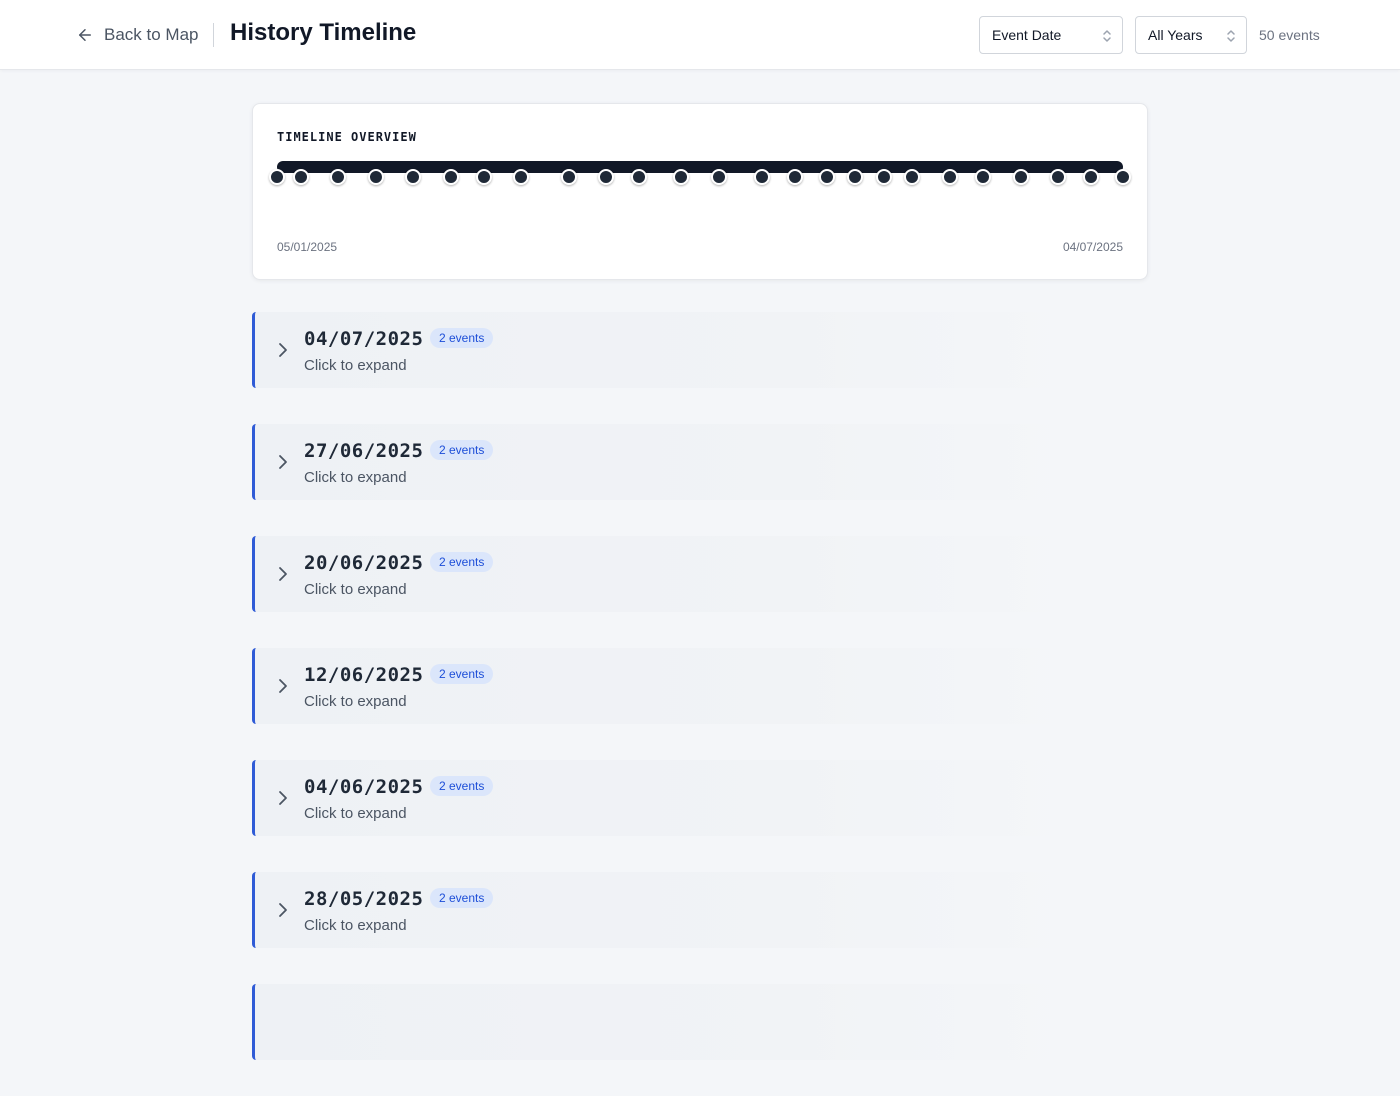 This screenshot has width=1400, height=1096. I want to click on page-title: History Timeline, so click(323, 32).